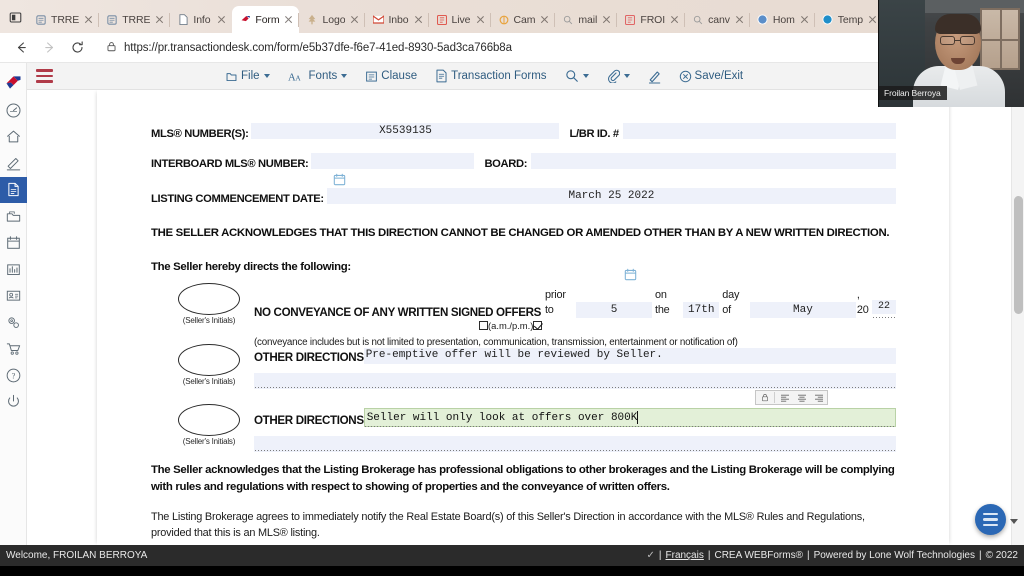  Describe the element at coordinates (44, 76) in the screenshot. I see `hamburger-menu` at that location.